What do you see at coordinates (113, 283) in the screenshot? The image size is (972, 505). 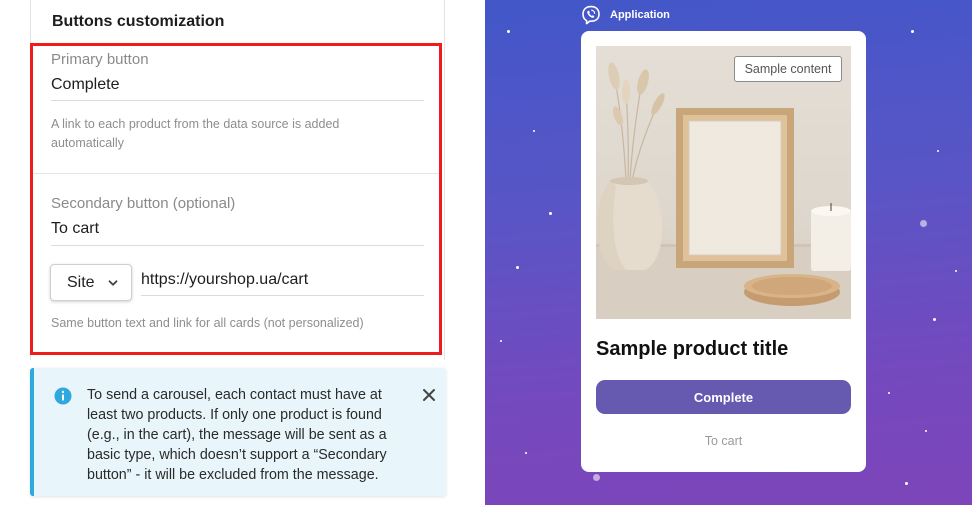 I see `chevron-down-icon` at bounding box center [113, 283].